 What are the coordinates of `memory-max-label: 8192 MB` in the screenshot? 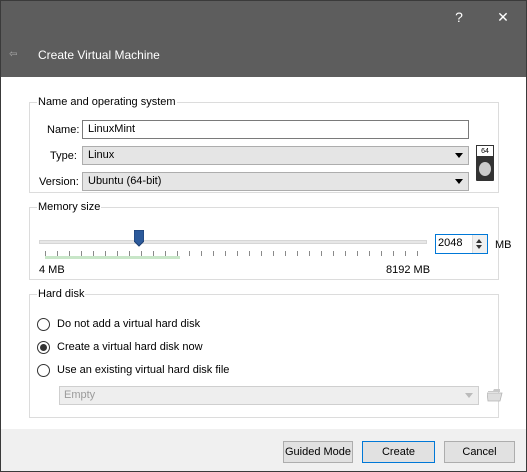 It's located at (408, 270).